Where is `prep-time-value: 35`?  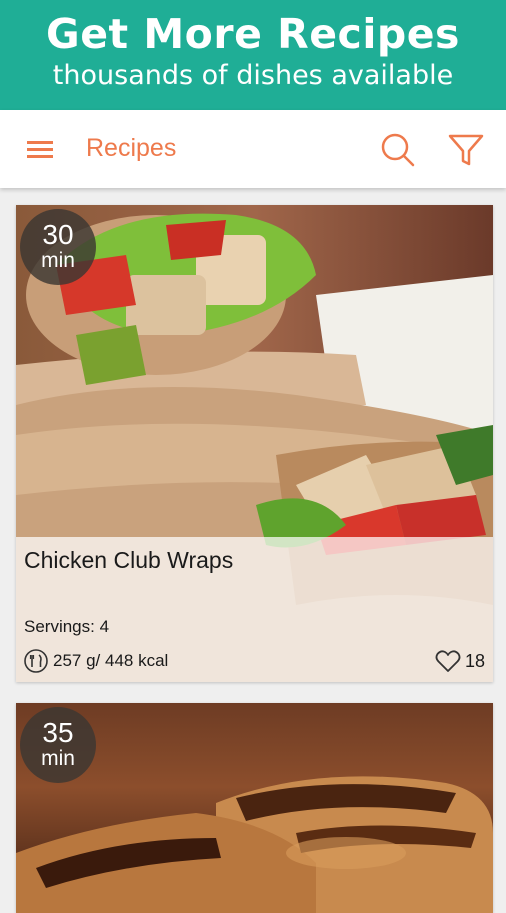 prep-time-value: 35 is located at coordinates (58, 732).